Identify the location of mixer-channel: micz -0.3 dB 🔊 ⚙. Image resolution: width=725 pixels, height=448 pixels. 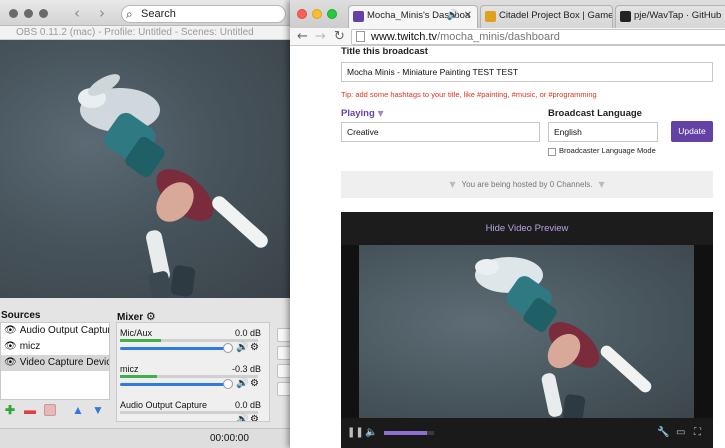
(193, 379).